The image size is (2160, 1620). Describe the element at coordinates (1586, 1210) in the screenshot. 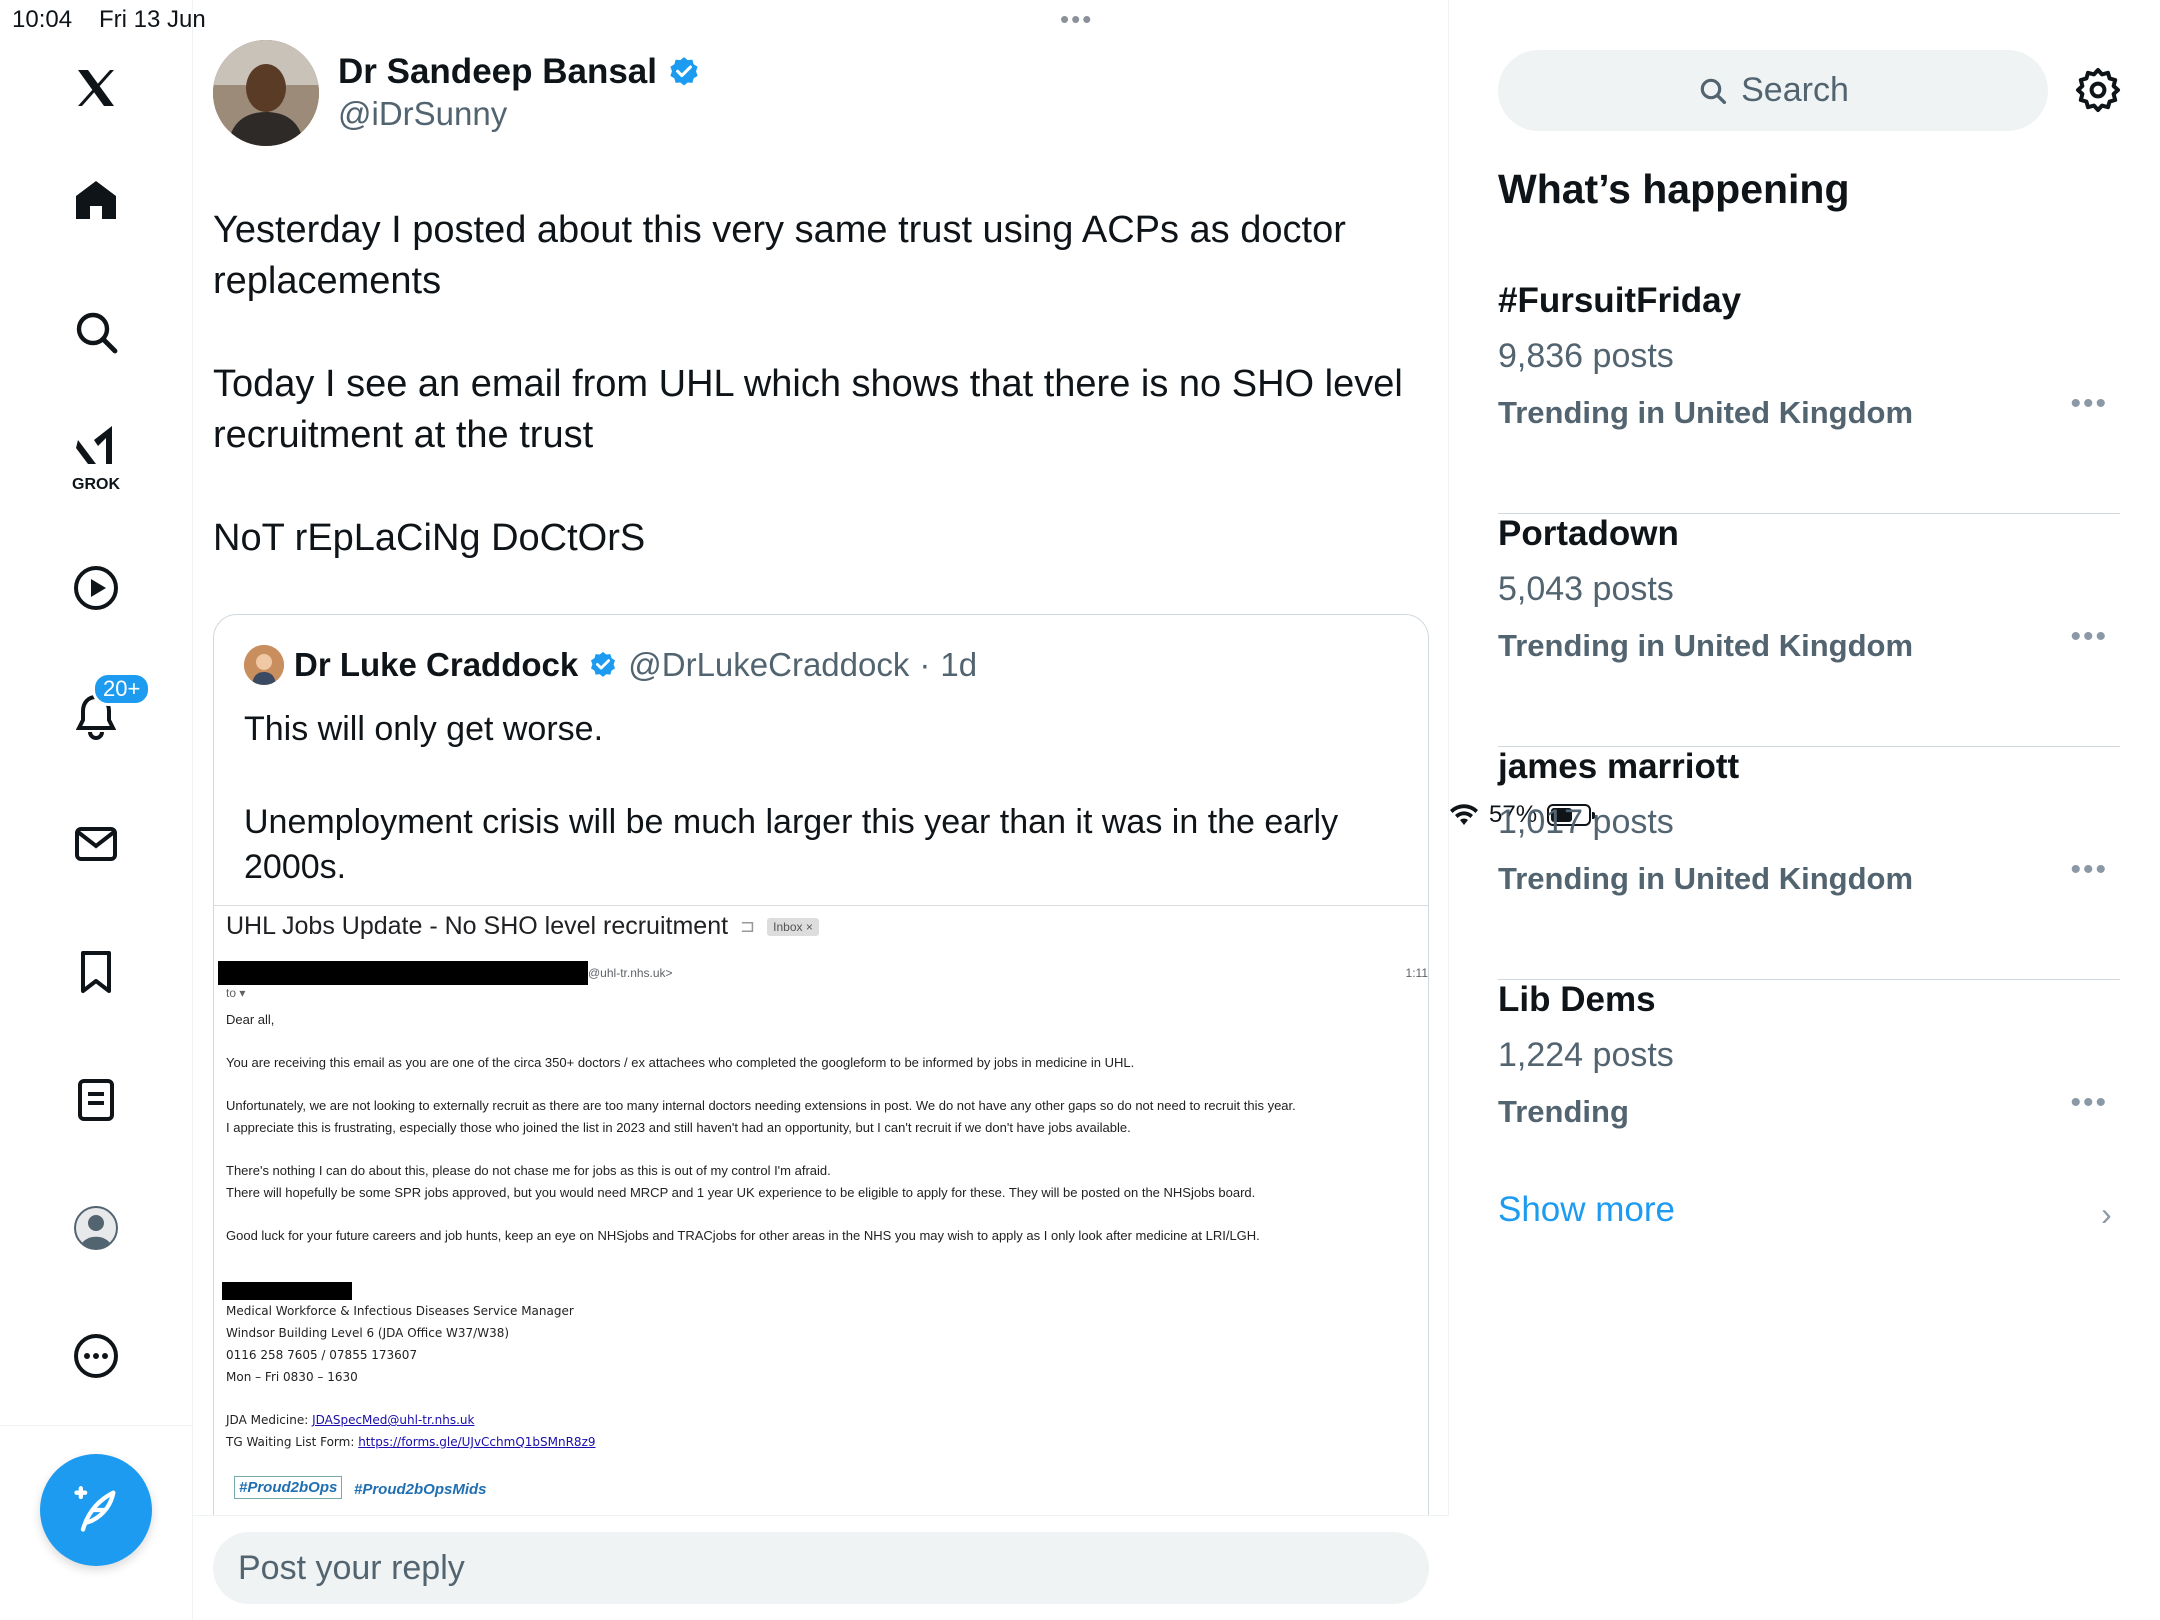

I see `show-more-link: Show more` at that location.